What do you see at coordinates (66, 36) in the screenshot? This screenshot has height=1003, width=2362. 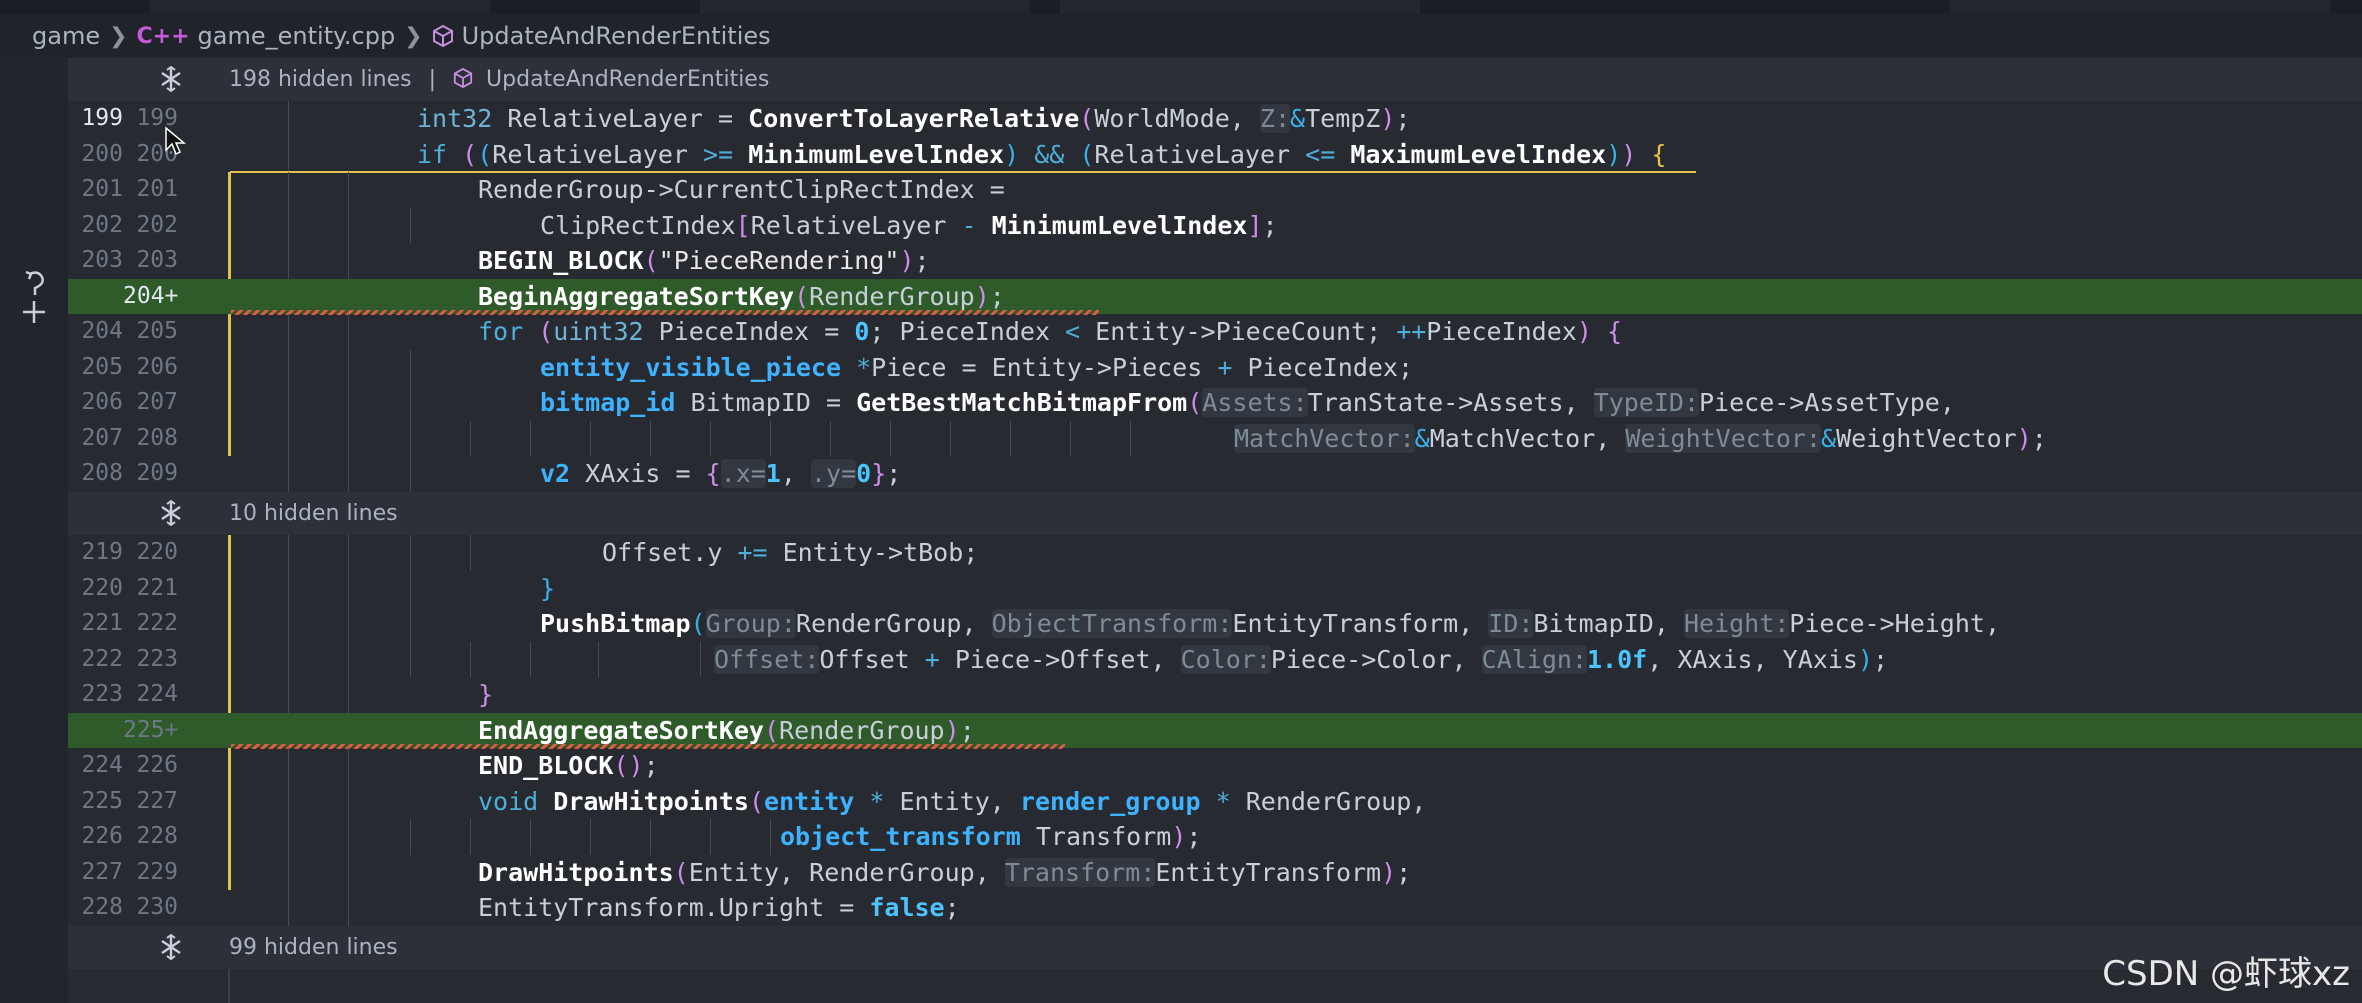 I see `breadcrumb-folder: game` at bounding box center [66, 36].